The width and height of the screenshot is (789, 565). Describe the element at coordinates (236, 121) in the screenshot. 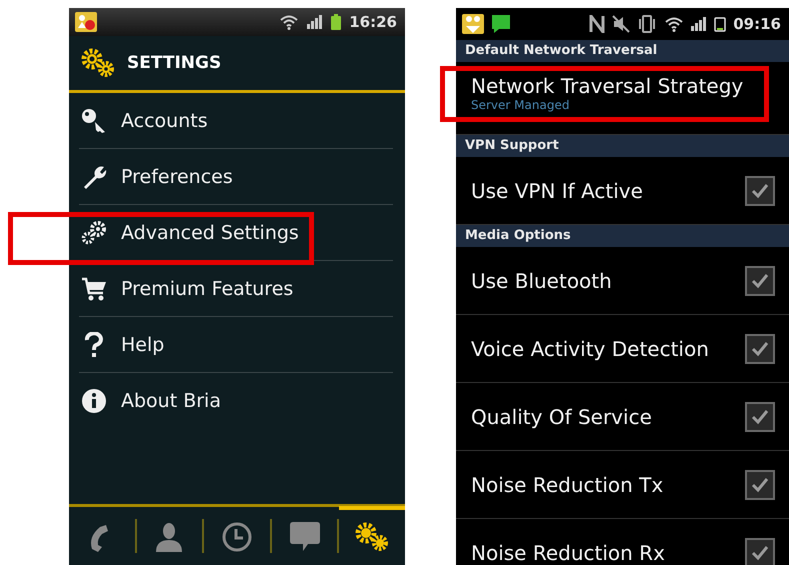

I see `settings-menu-item: Accounts` at that location.